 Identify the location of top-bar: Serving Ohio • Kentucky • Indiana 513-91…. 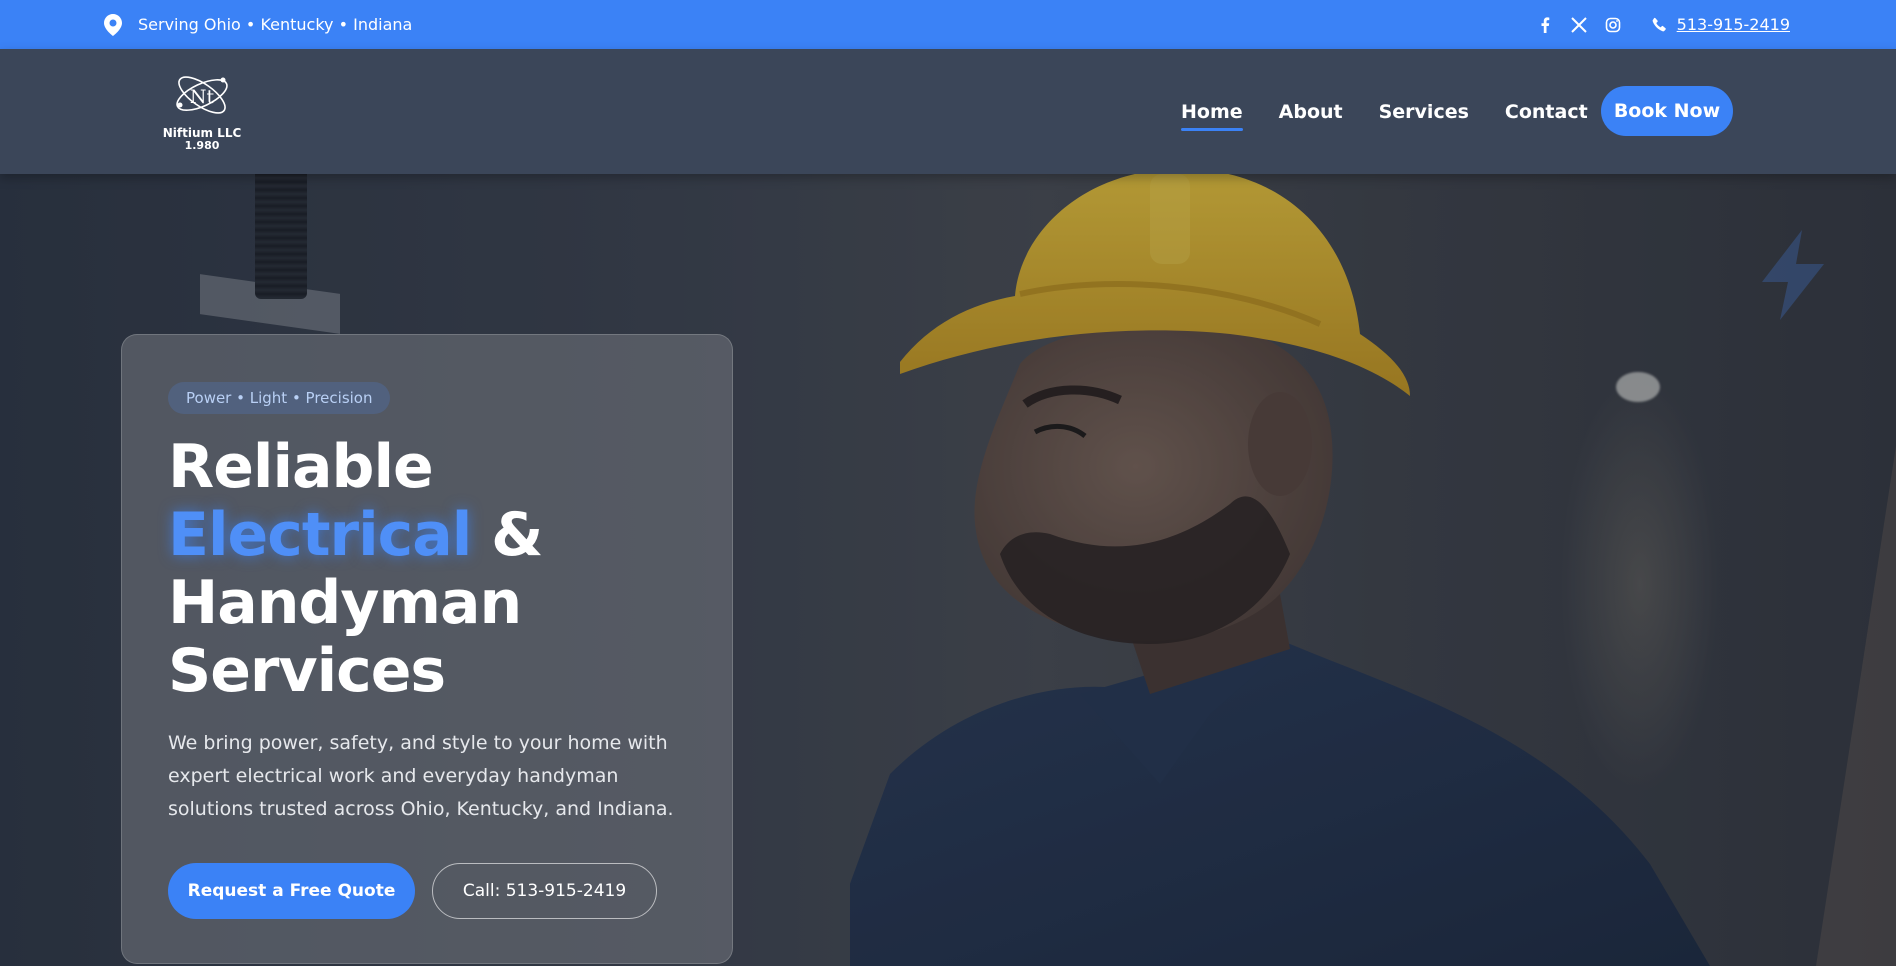
(948, 24).